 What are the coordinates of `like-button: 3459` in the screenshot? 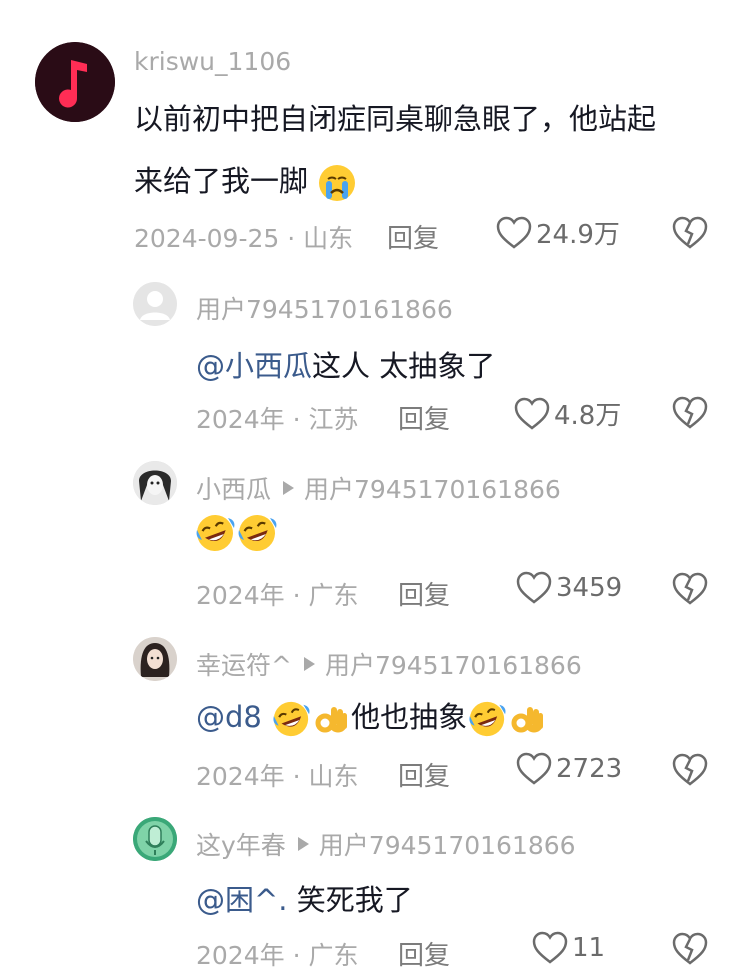 It's located at (569, 588).